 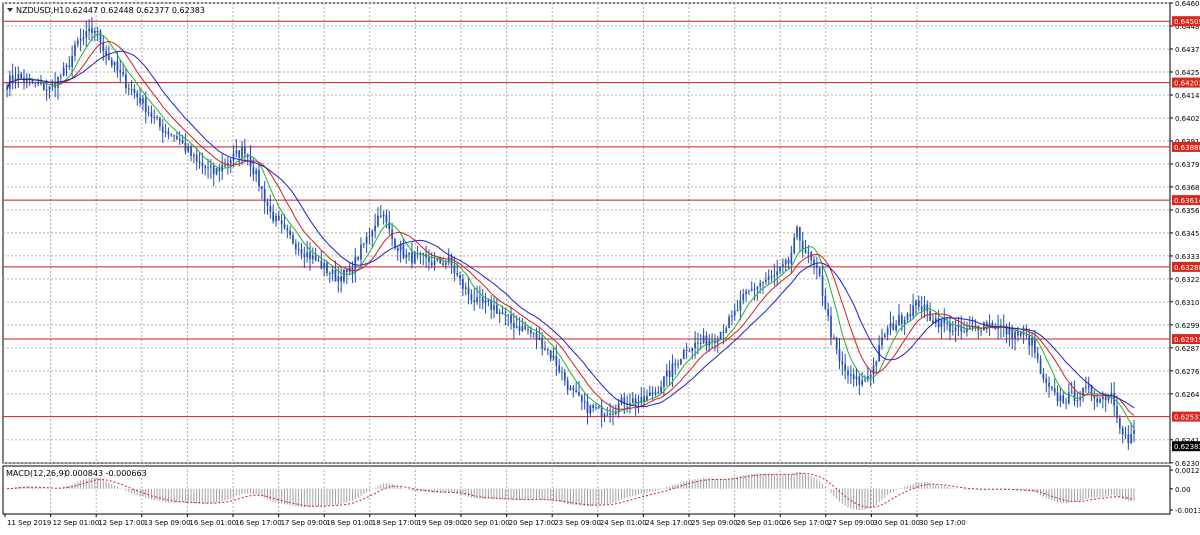 I want to click on time-tick-label: 19 Sep 09:00, so click(x=440, y=523).